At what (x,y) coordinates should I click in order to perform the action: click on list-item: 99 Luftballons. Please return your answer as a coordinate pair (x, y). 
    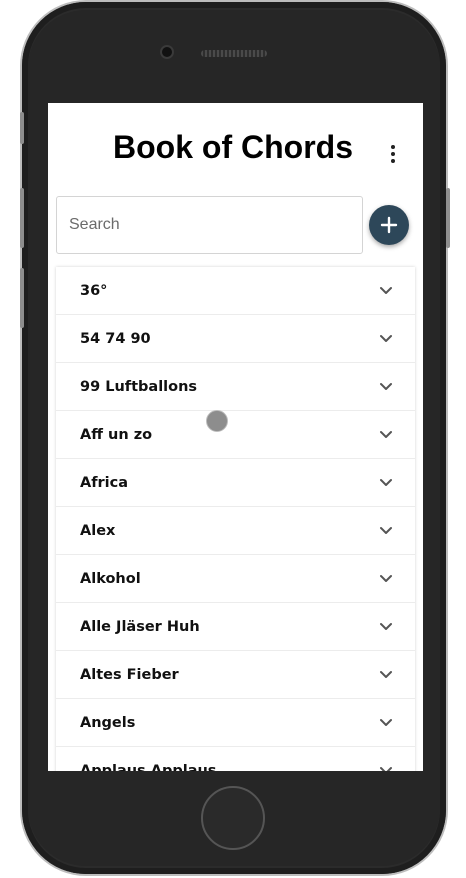
    Looking at the image, I should click on (235, 387).